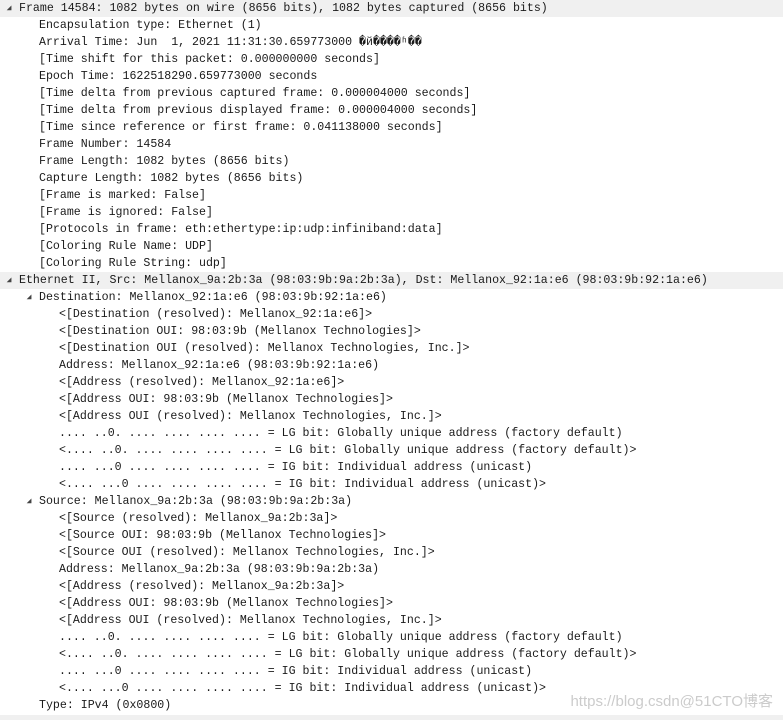  Describe the element at coordinates (391, 212) in the screenshot. I see `tree-row: [Frame is ignored: False]` at that location.